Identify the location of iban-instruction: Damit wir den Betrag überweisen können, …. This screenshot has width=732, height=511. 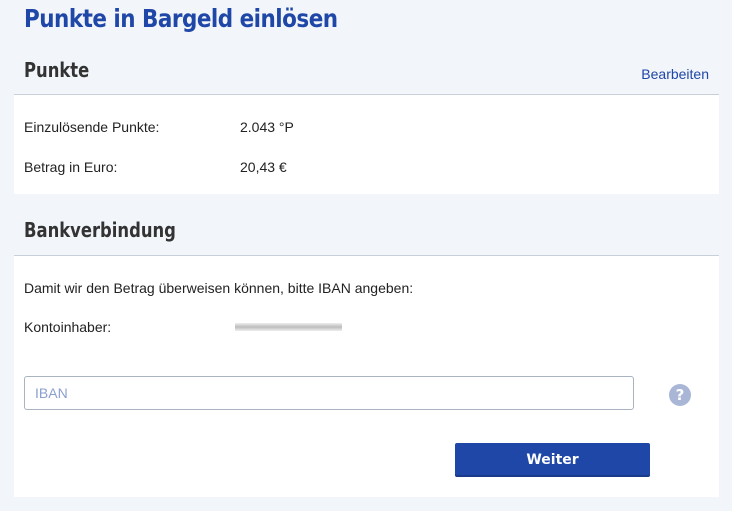
(219, 288).